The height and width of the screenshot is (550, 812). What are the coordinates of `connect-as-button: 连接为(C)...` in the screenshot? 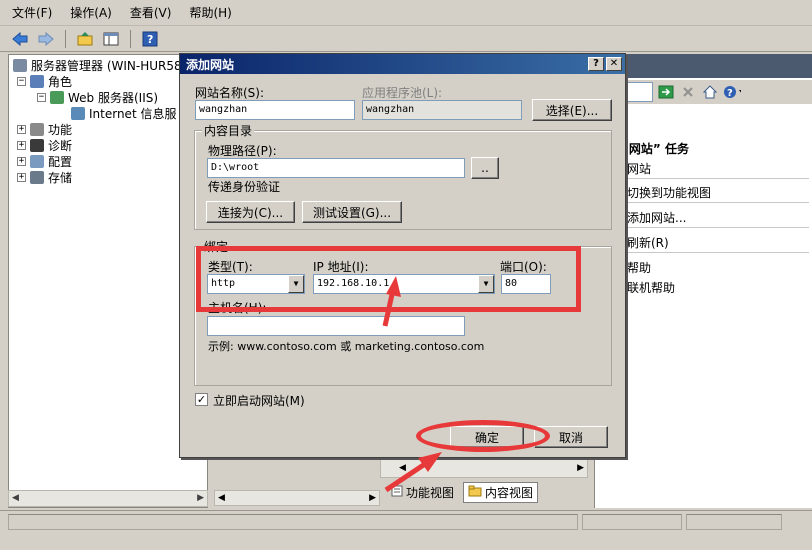 It's located at (250, 212).